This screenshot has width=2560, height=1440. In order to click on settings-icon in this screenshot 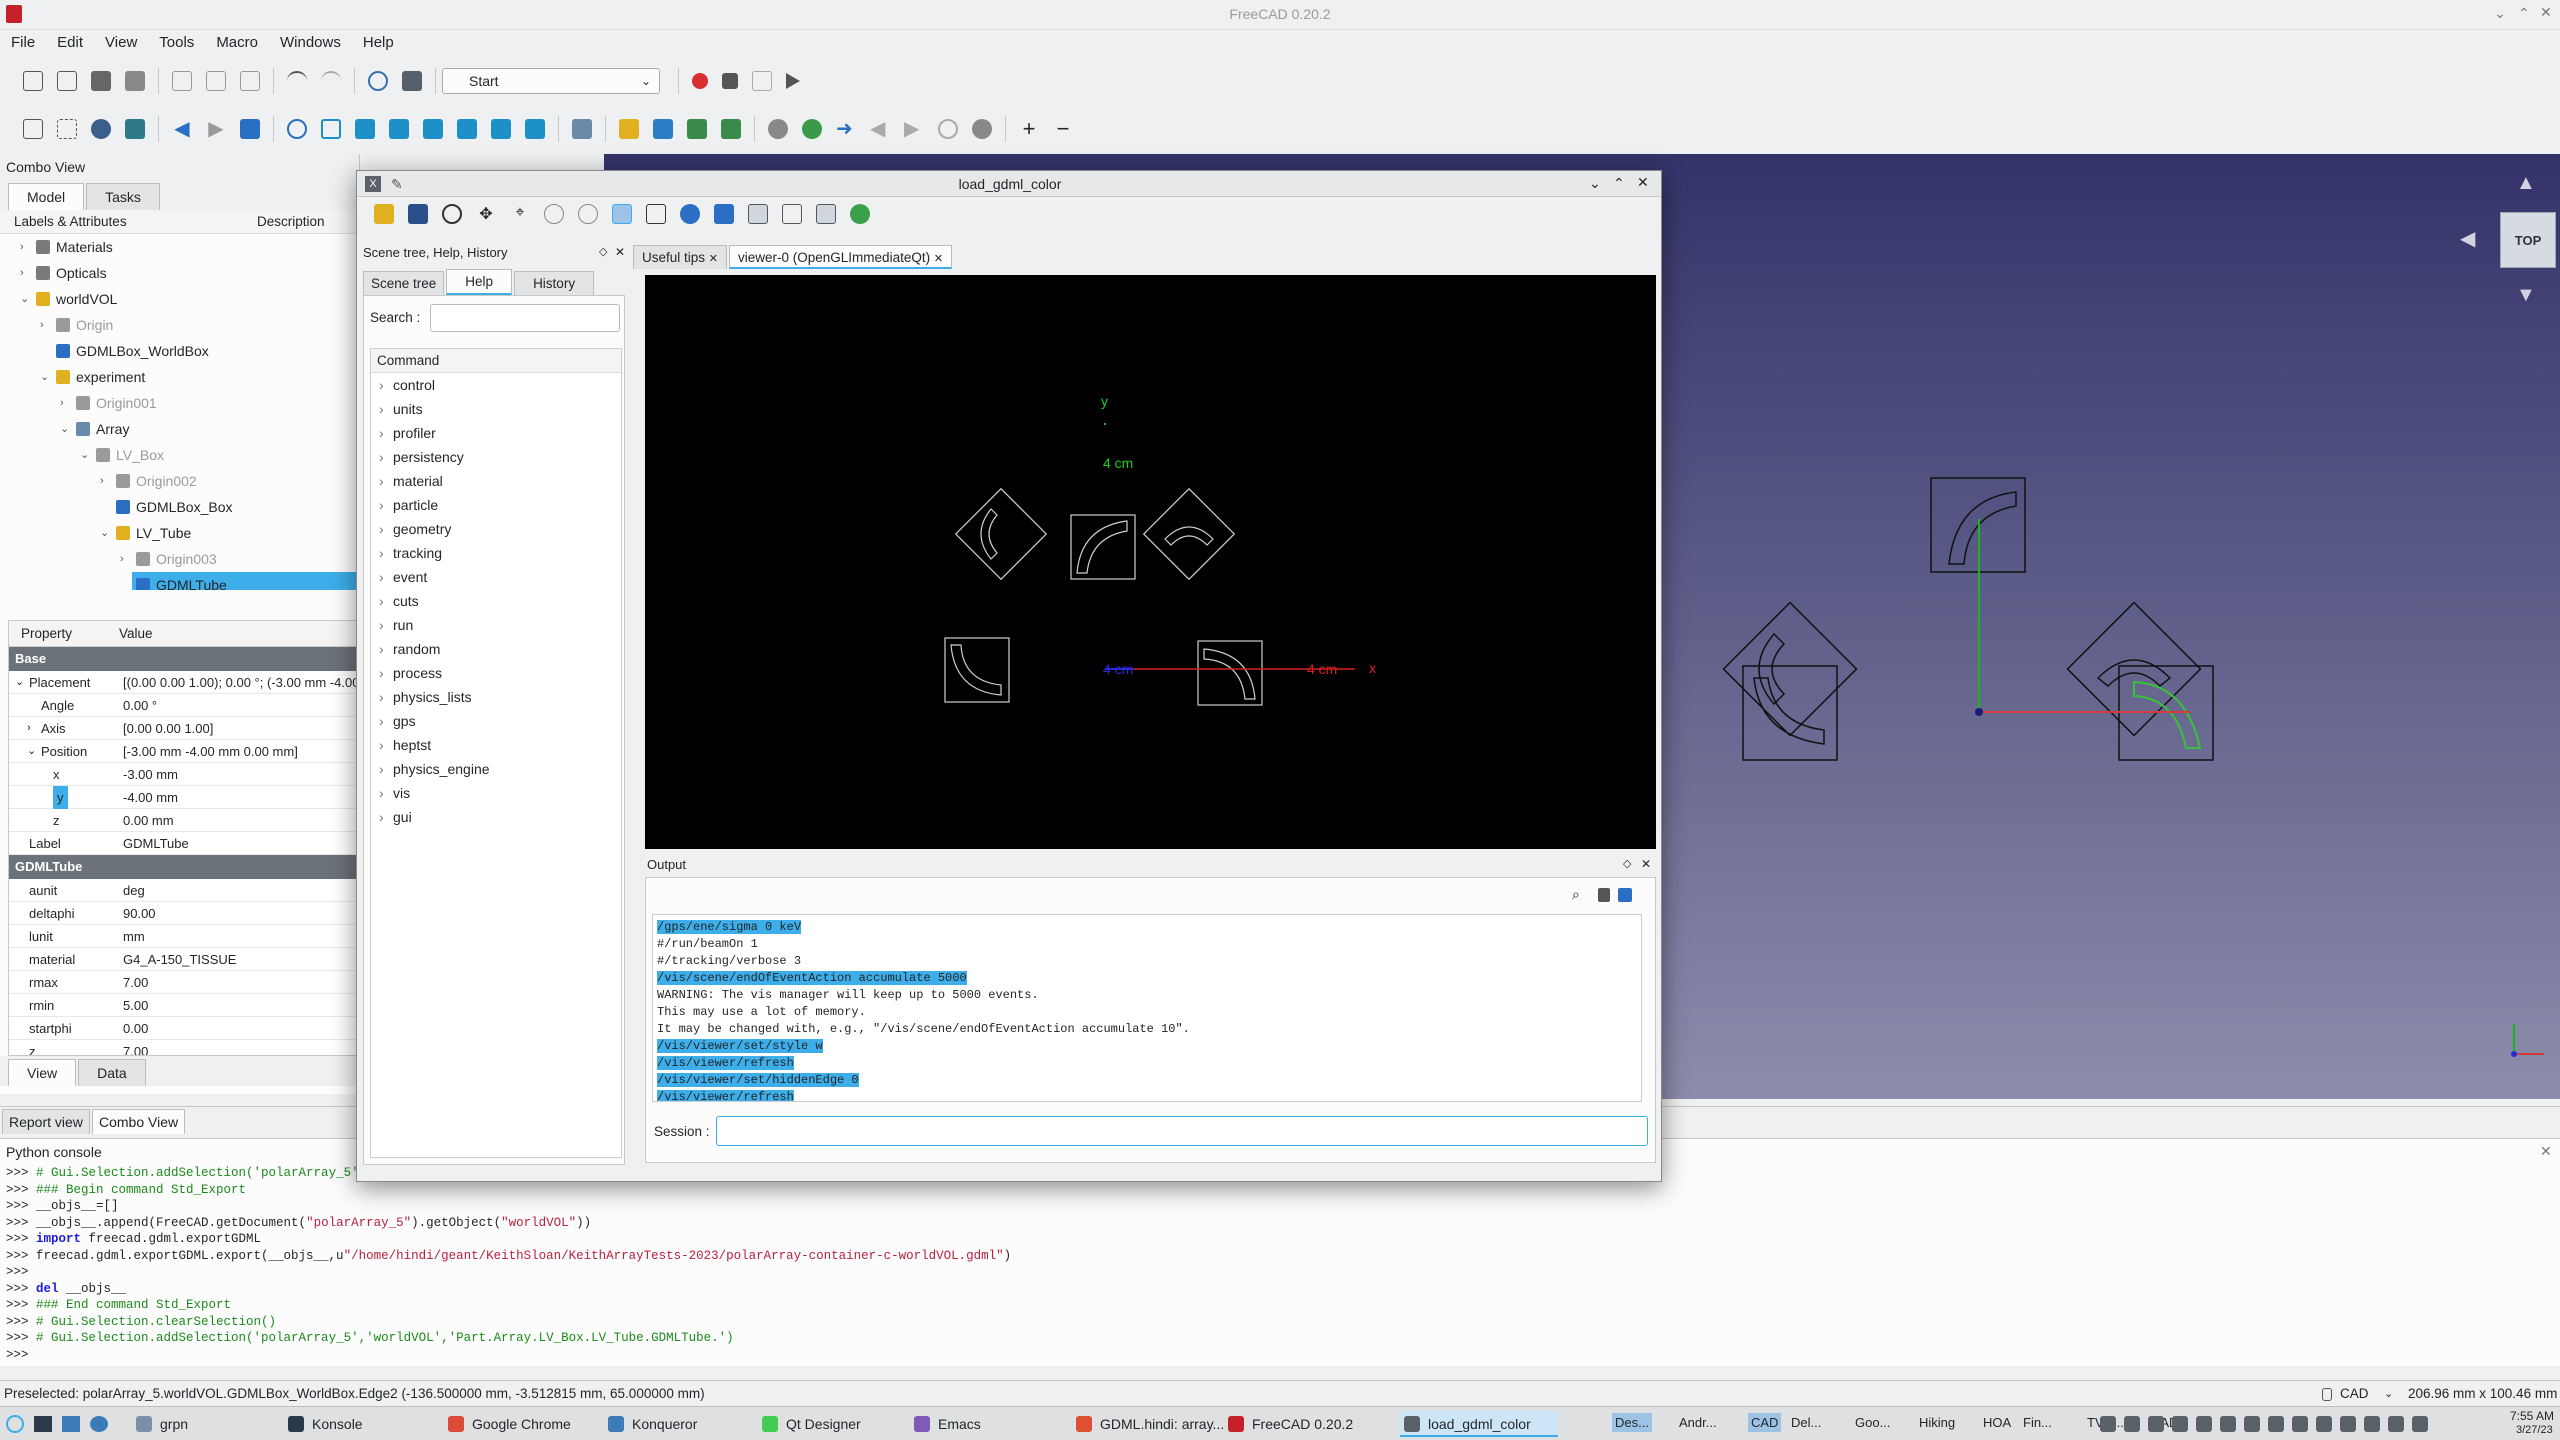, I will do `click(452, 214)`.